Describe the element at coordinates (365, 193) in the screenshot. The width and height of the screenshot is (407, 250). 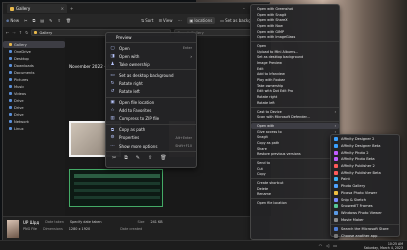
I see `open-with-app-item: Picasa Photo Viewer` at that location.